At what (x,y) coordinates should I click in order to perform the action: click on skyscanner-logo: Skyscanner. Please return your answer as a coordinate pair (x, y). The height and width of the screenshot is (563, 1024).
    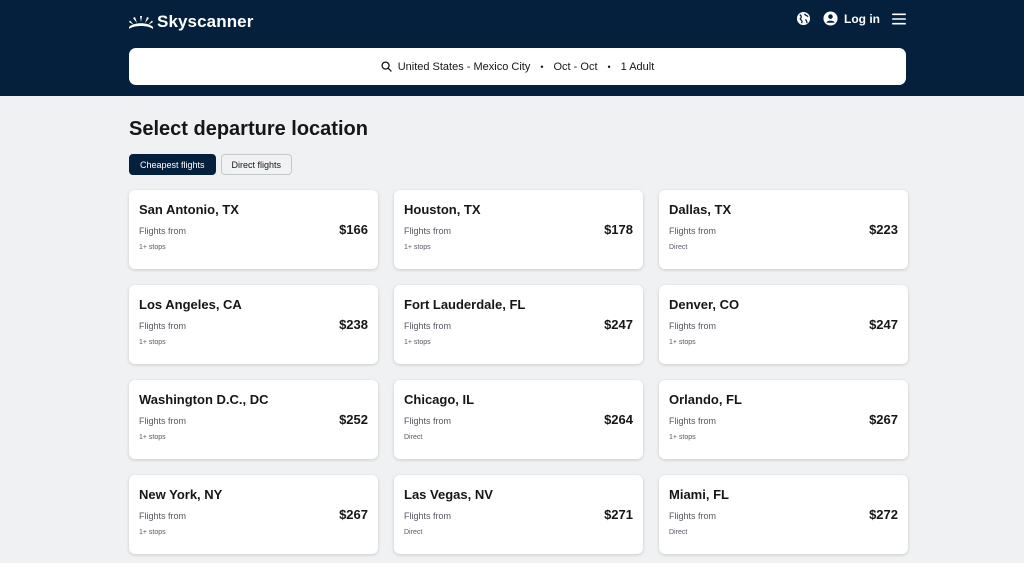
    Looking at the image, I should click on (191, 22).